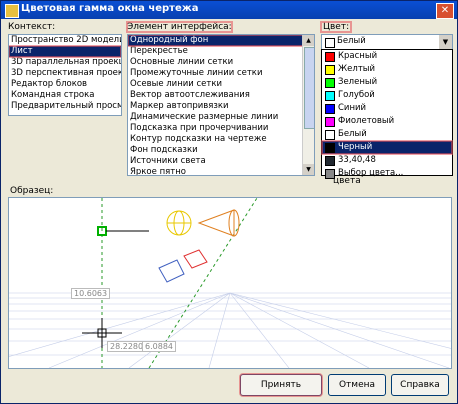 The height and width of the screenshot is (404, 458). What do you see at coordinates (110, 8) in the screenshot?
I see `window-title: Цветовая гамма окна чертежа` at bounding box center [110, 8].